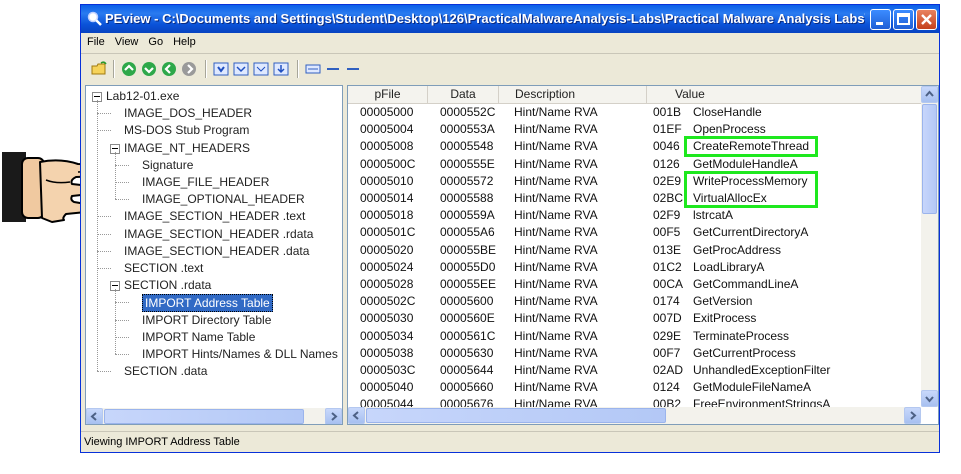 This screenshot has width=961, height=474. Describe the element at coordinates (880, 19) in the screenshot. I see `minimize-button` at that location.